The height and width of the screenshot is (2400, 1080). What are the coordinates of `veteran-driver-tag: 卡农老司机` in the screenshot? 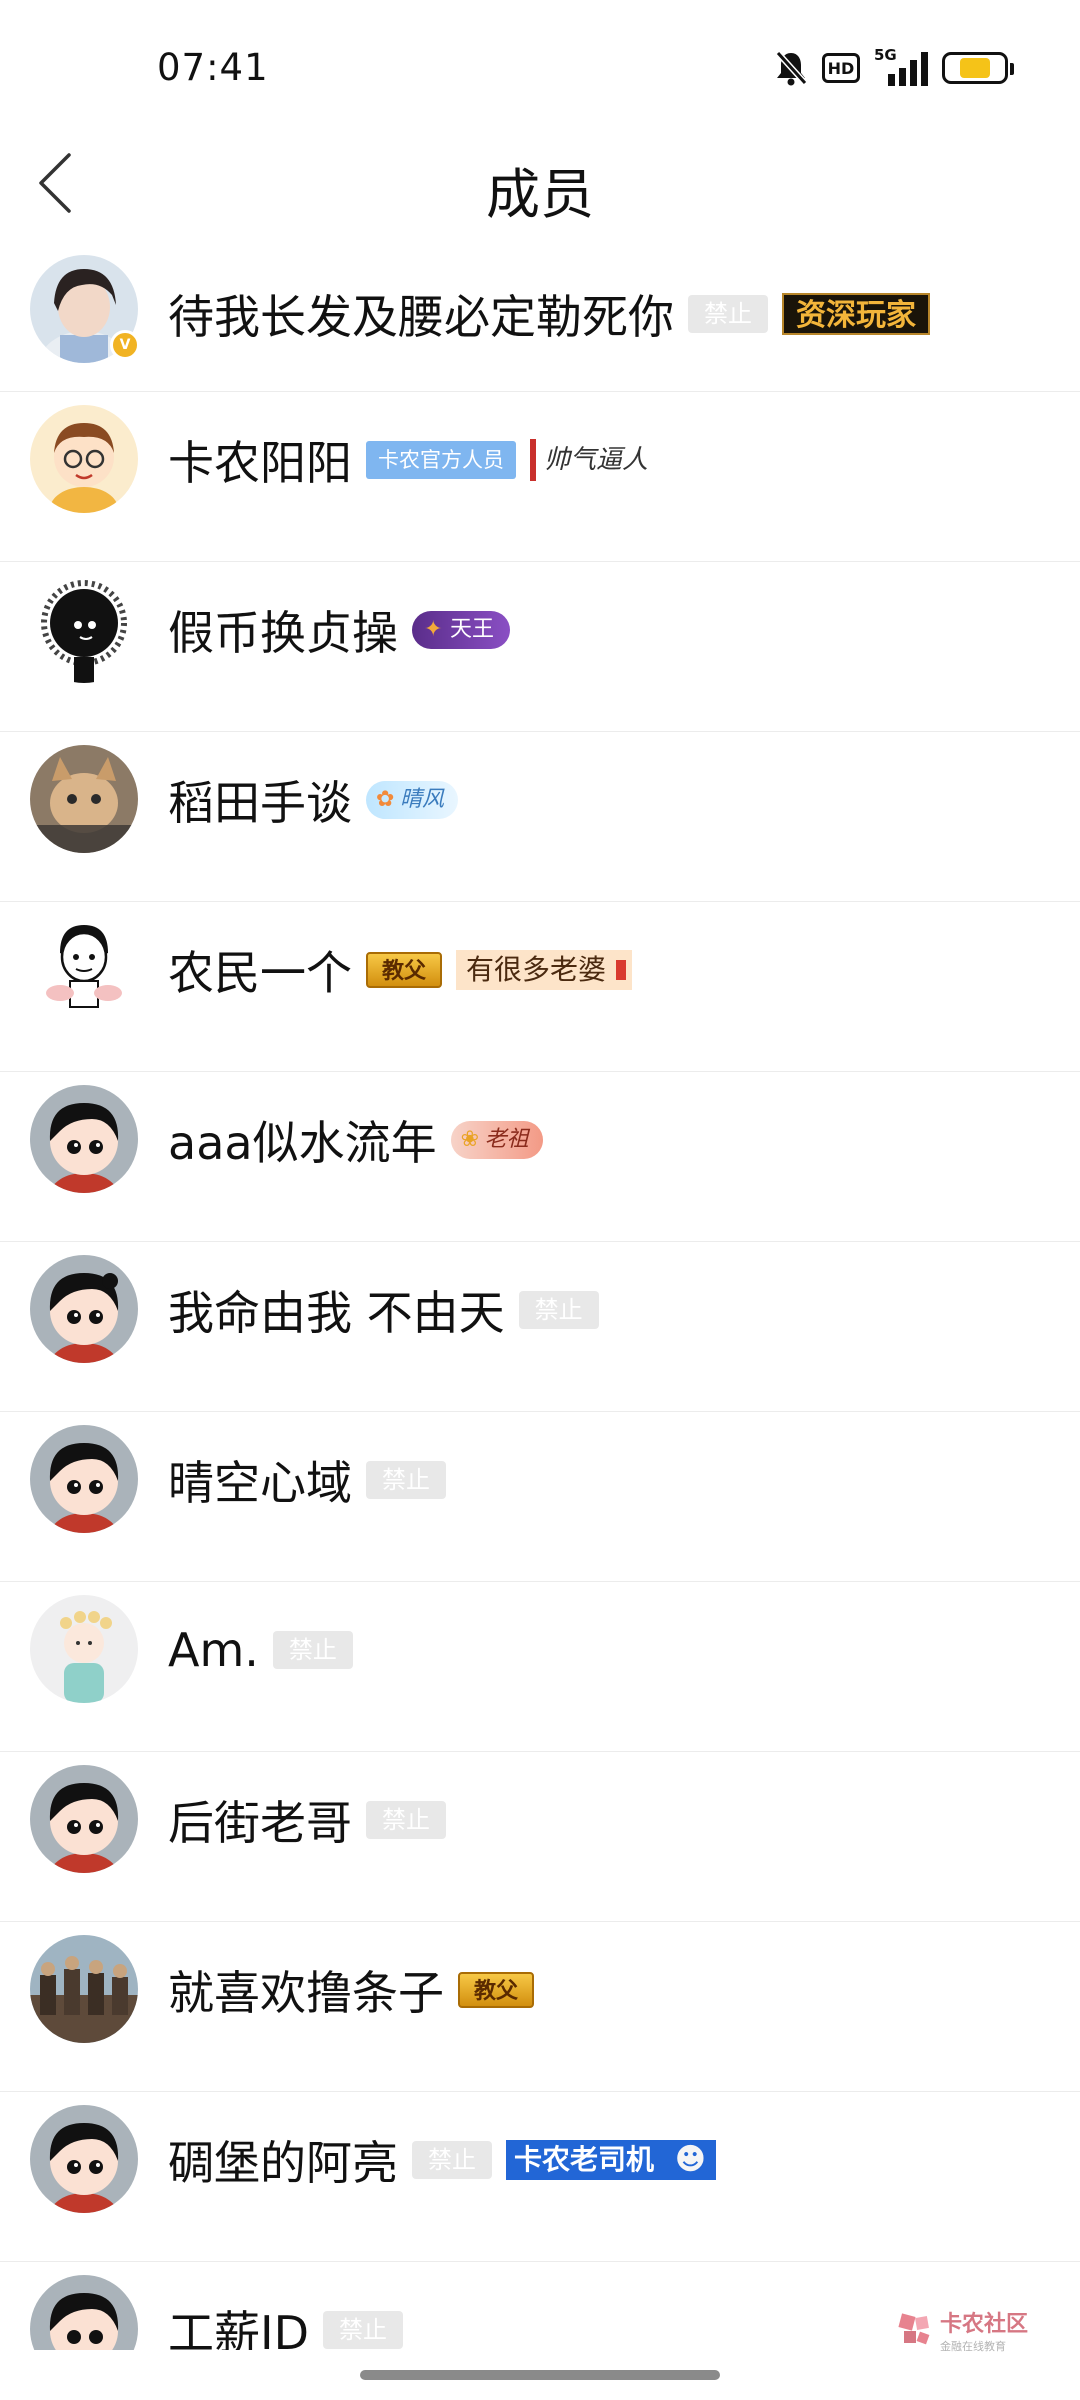 It's located at (611, 2160).